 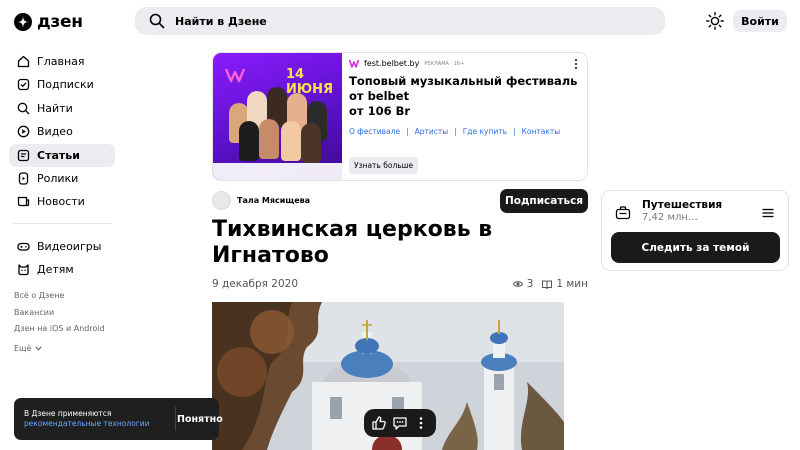 What do you see at coordinates (385, 21) in the screenshot?
I see `search-input` at bounding box center [385, 21].